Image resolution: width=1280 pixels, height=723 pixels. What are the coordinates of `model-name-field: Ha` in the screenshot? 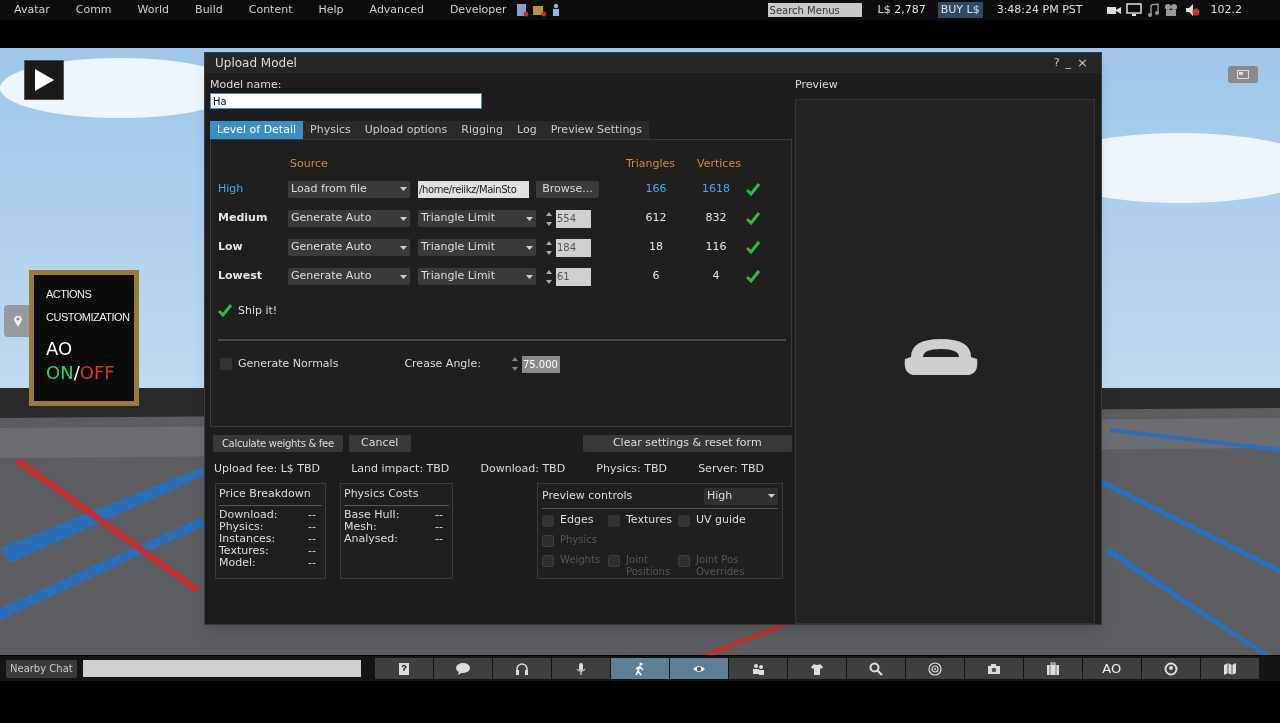 It's located at (346, 101).